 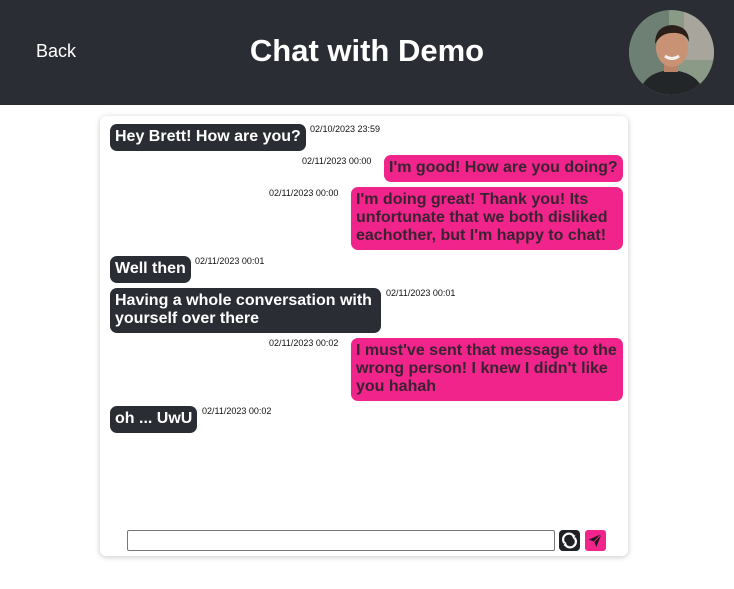 I want to click on avatar-photo-icon, so click(x=671, y=52).